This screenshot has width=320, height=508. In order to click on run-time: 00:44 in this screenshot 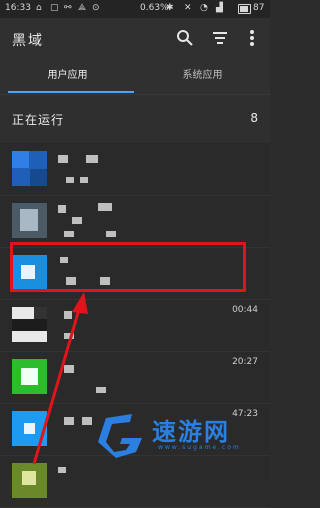, I will do `click(245, 310)`.